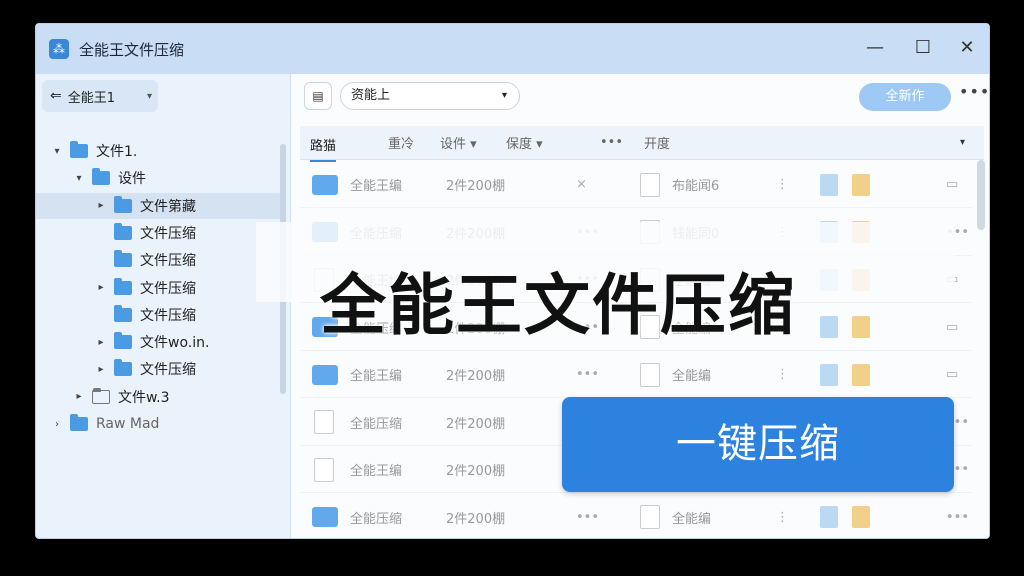  Describe the element at coordinates (524, 142) in the screenshot. I see `column-degree: 保度 ▾` at that location.